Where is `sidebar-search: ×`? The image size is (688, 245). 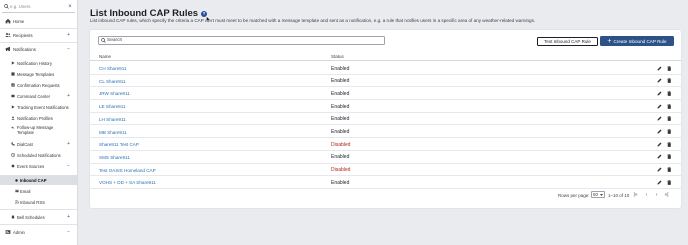 sidebar-search: × is located at coordinates (38, 7).